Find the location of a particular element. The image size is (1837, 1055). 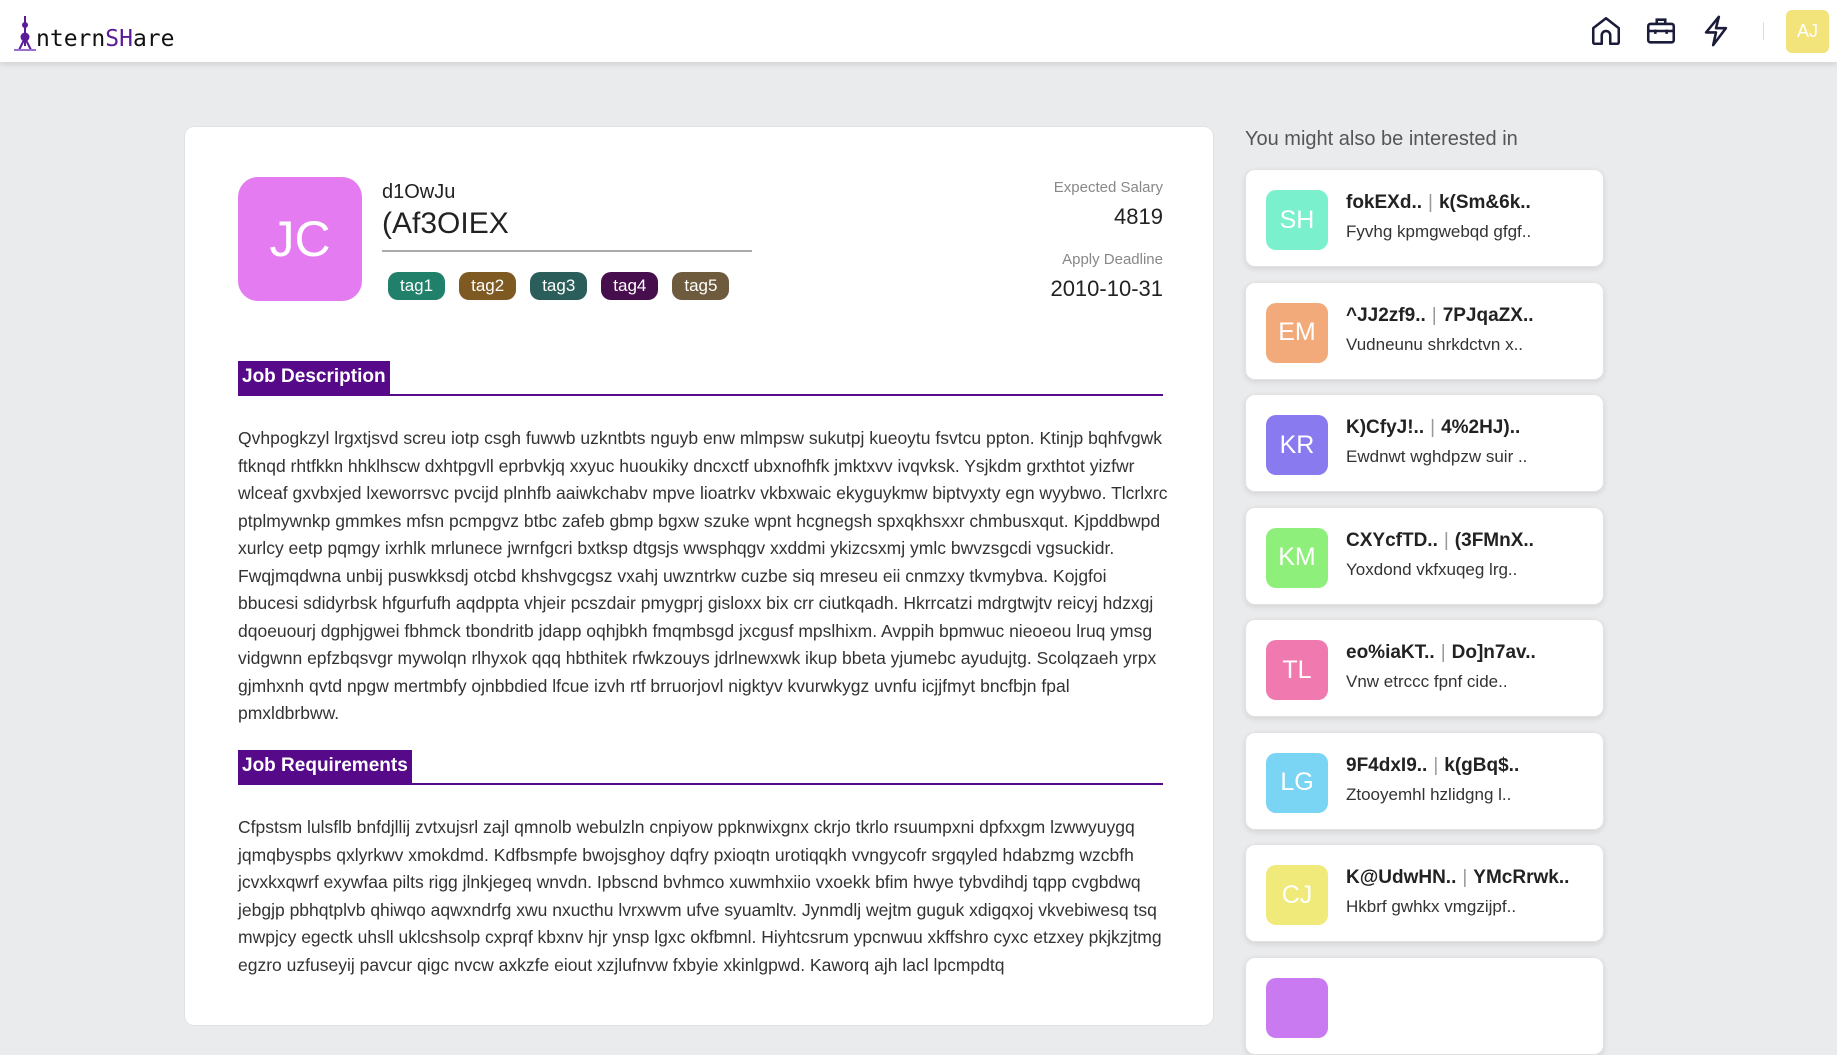

tag-list: tag1 tag2 tag3 tag4 tag5 is located at coordinates (559, 286).